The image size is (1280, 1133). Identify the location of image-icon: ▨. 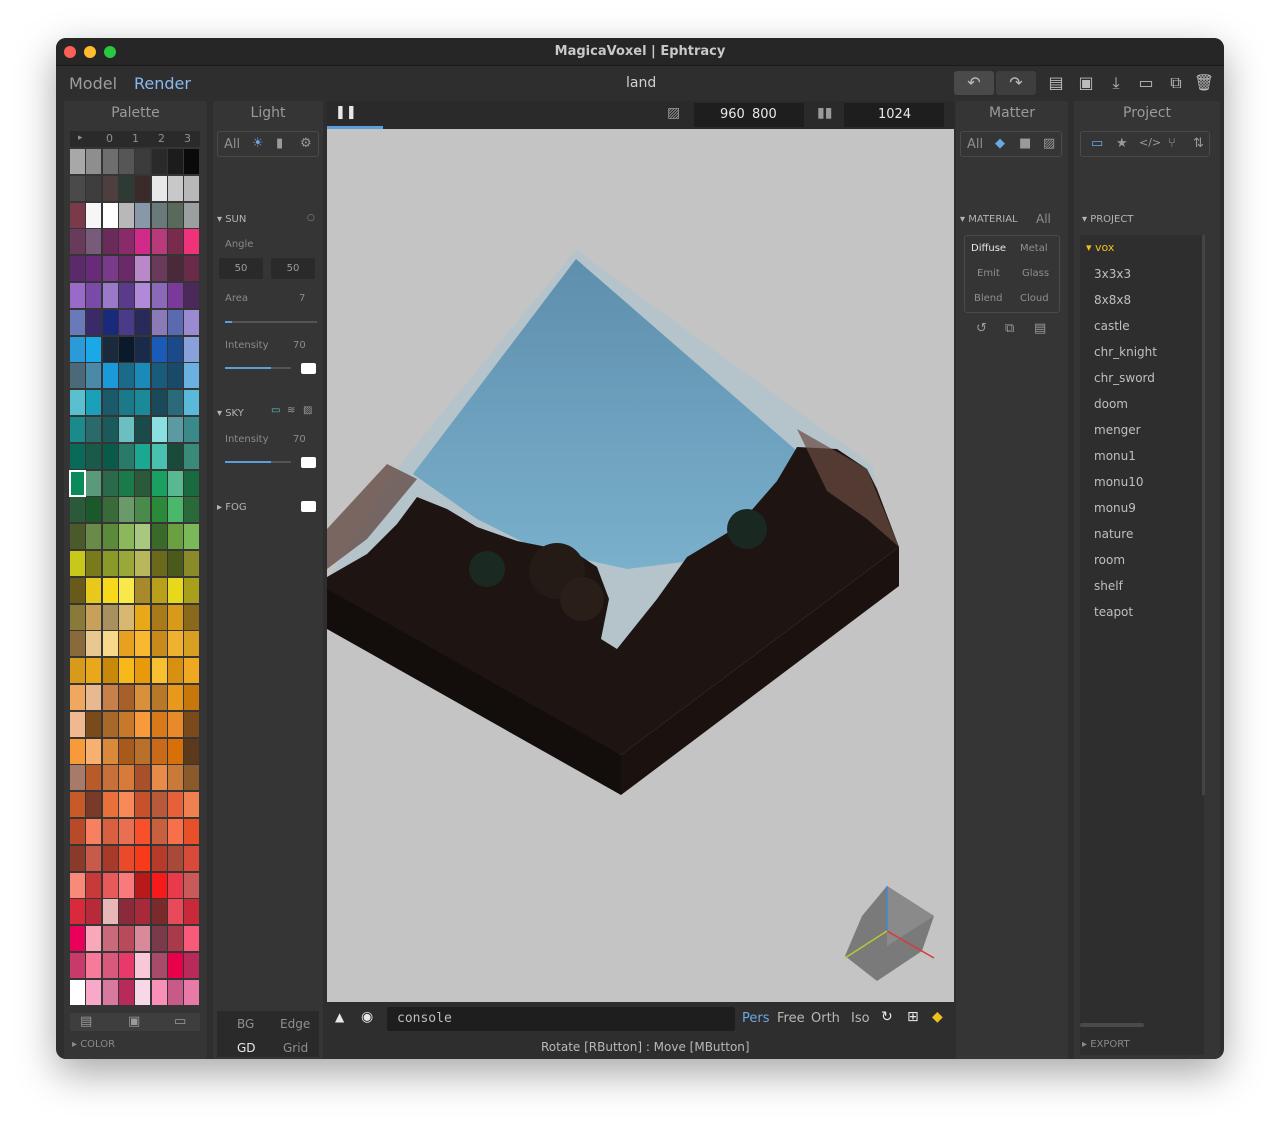
(673, 113).